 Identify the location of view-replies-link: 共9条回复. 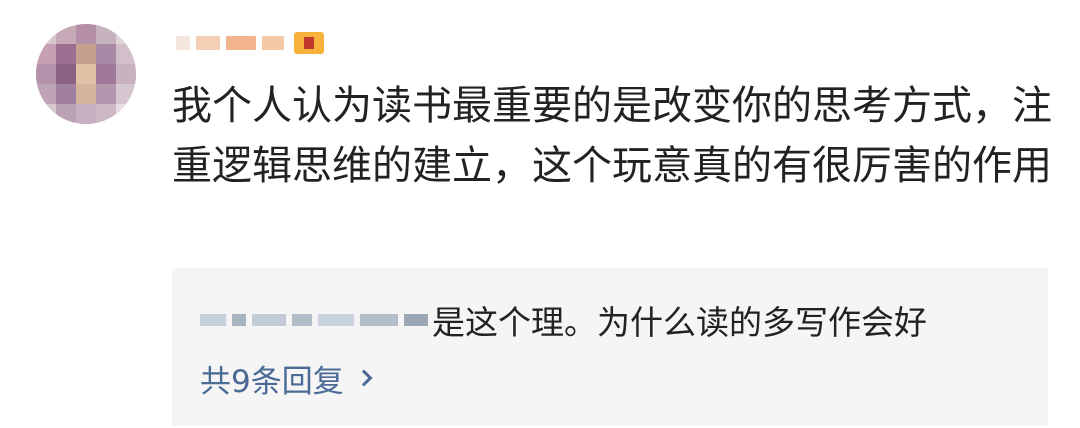
(286, 378).